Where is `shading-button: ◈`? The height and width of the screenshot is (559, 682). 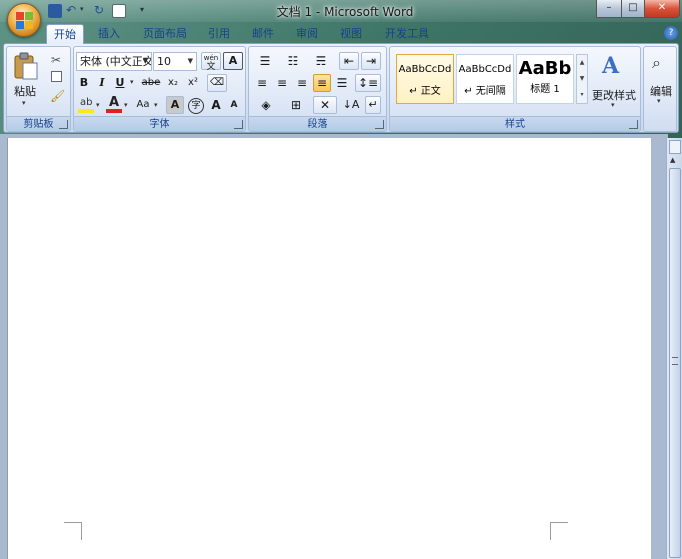
shading-button: ◈ is located at coordinates (266, 105).